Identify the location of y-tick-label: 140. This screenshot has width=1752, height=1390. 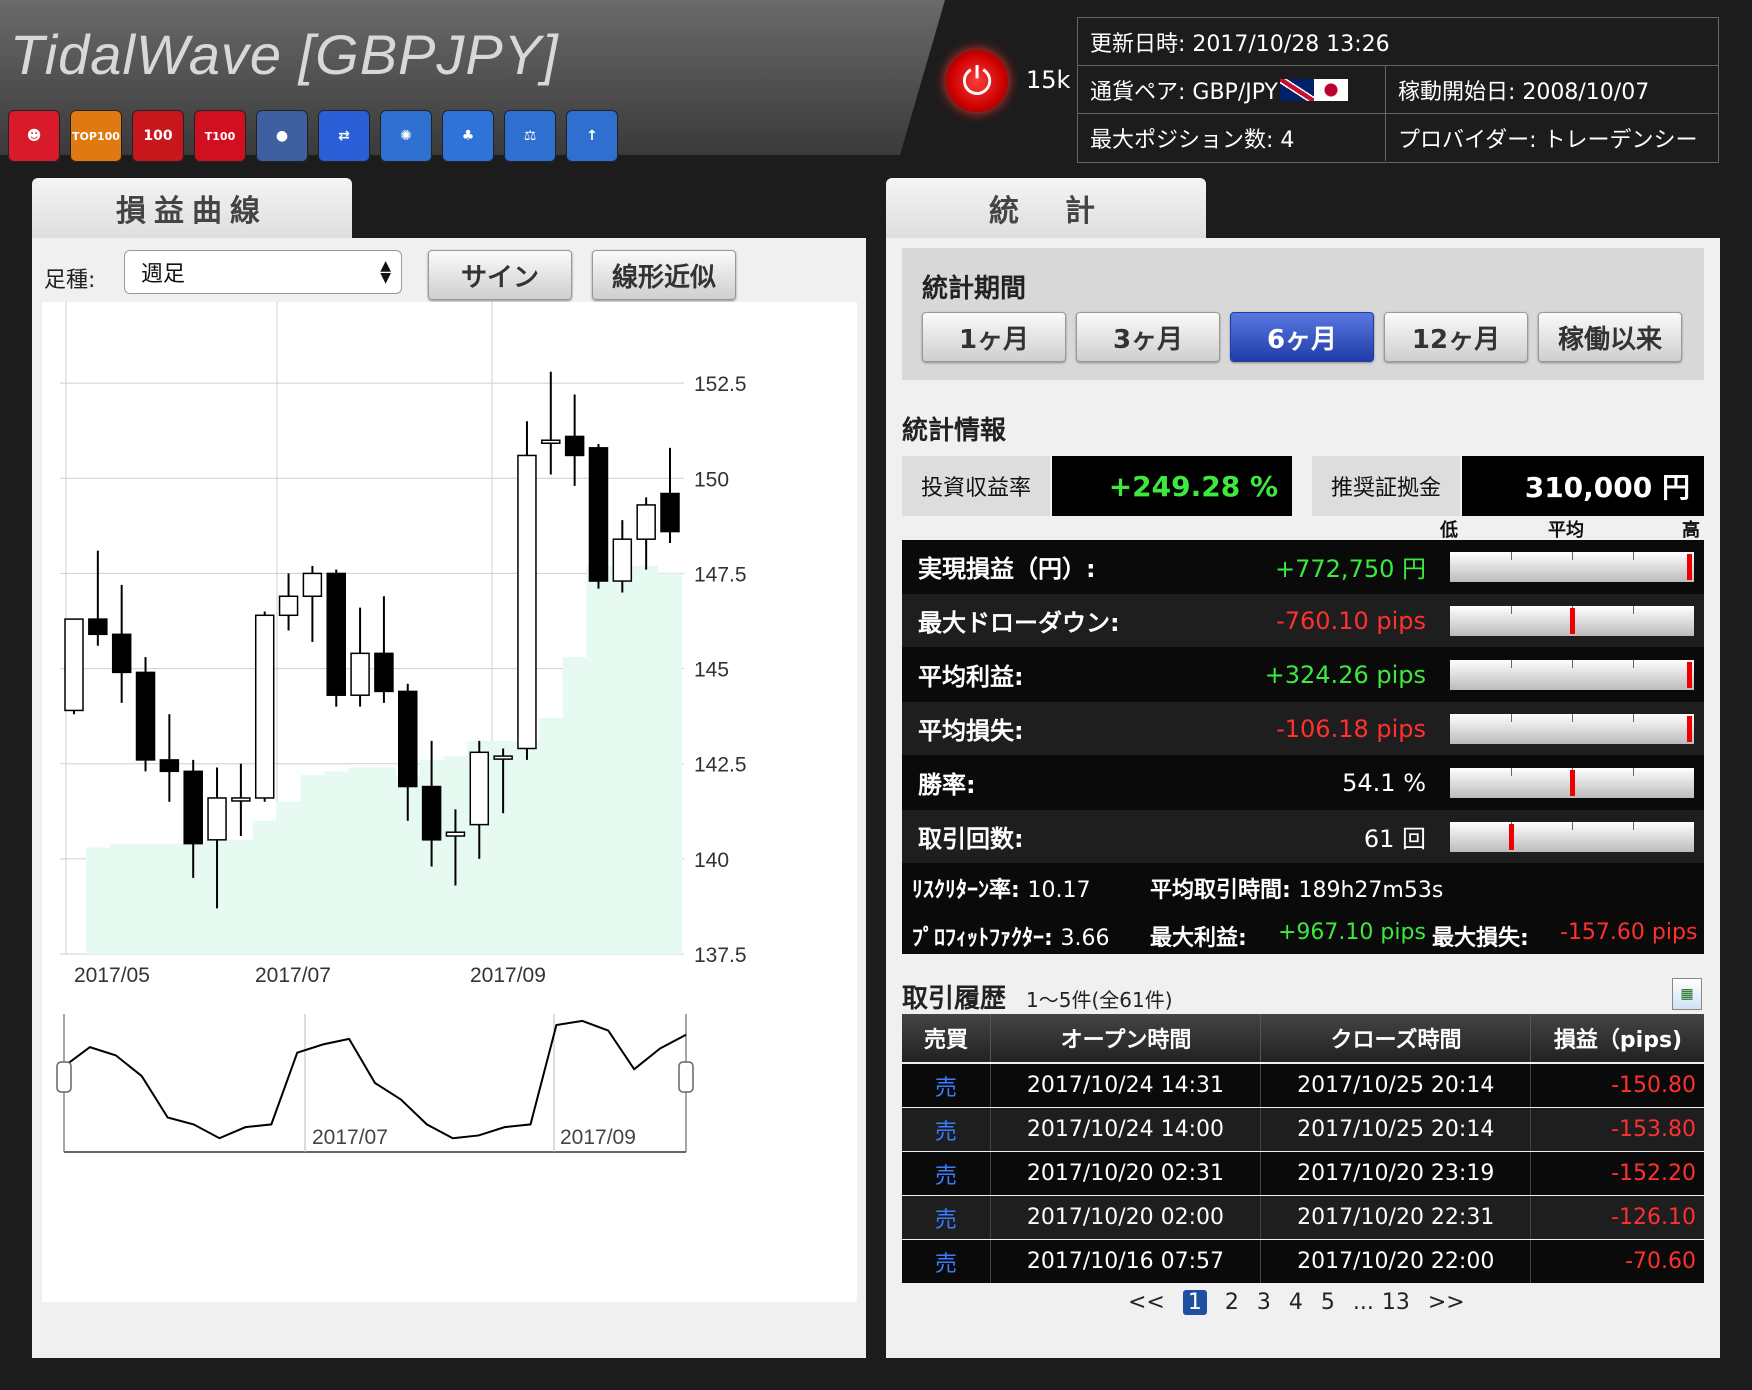
(711, 860).